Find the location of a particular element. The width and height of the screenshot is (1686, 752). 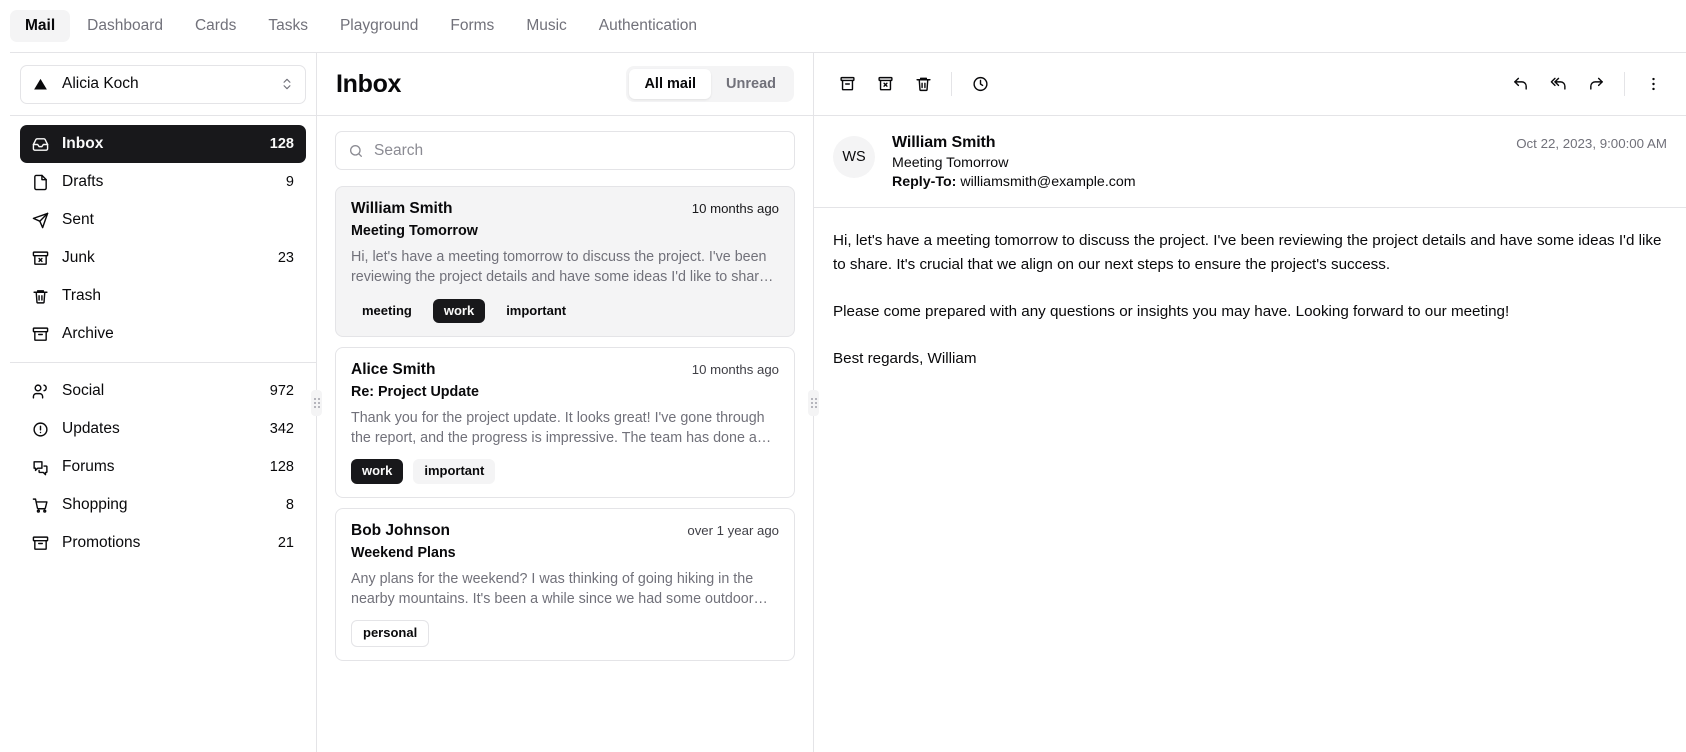

account-switcher-row: Alicia Koch is located at coordinates (163, 84).